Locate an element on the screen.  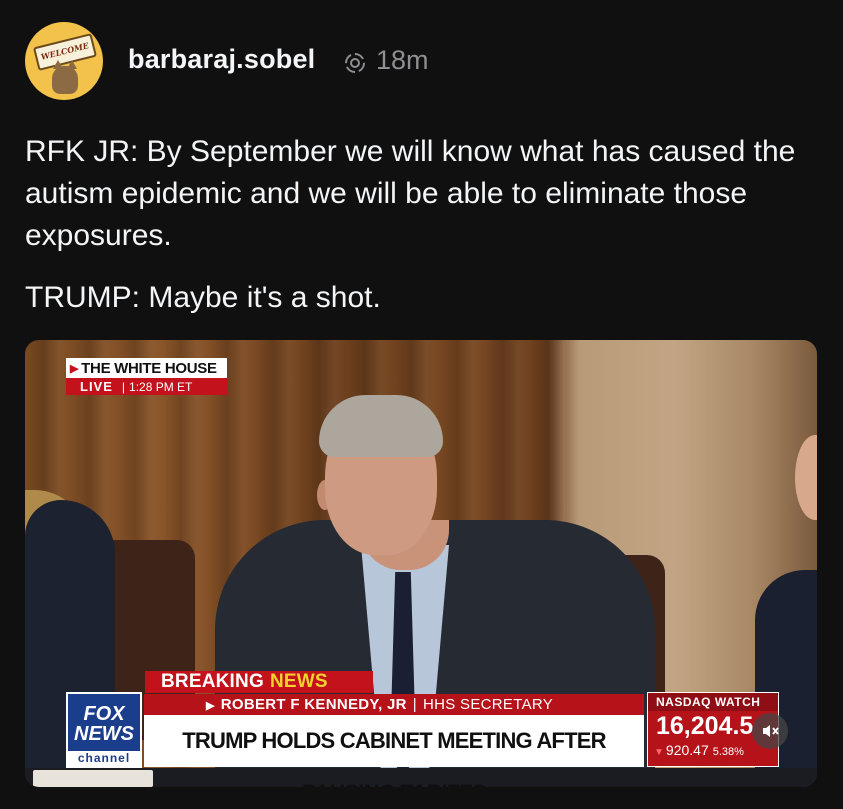
breaking-label: BREAKING is located at coordinates (212, 681).